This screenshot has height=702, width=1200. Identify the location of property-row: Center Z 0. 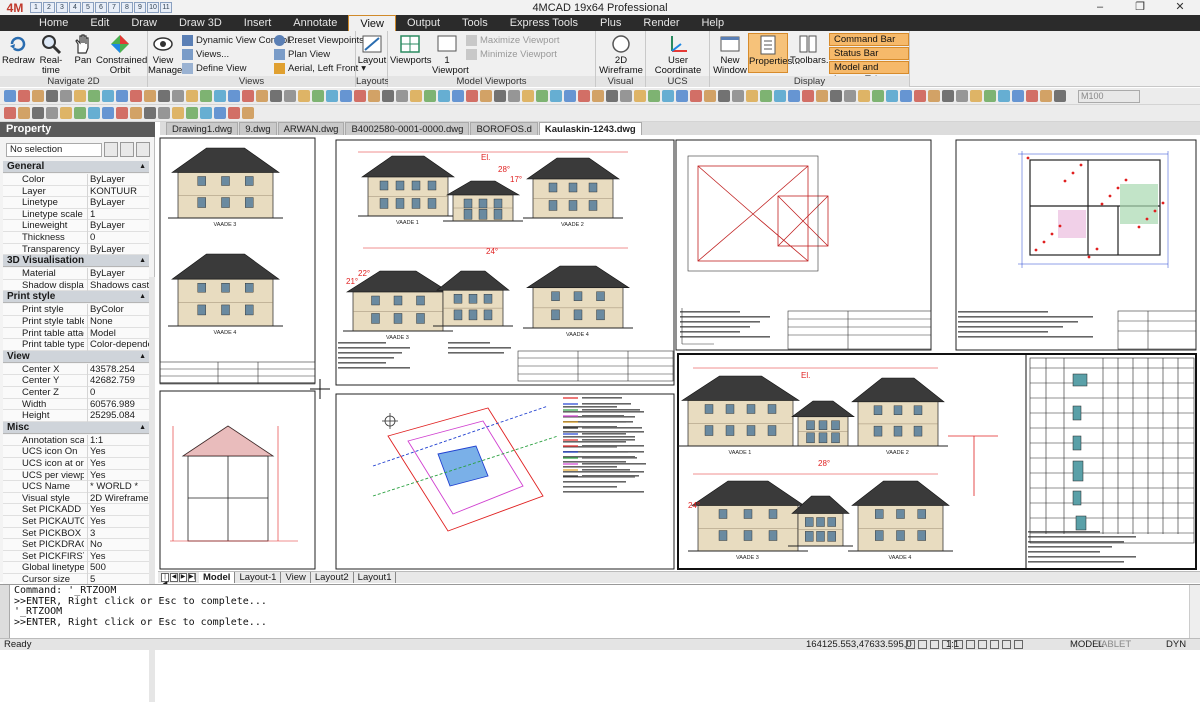
(76, 393).